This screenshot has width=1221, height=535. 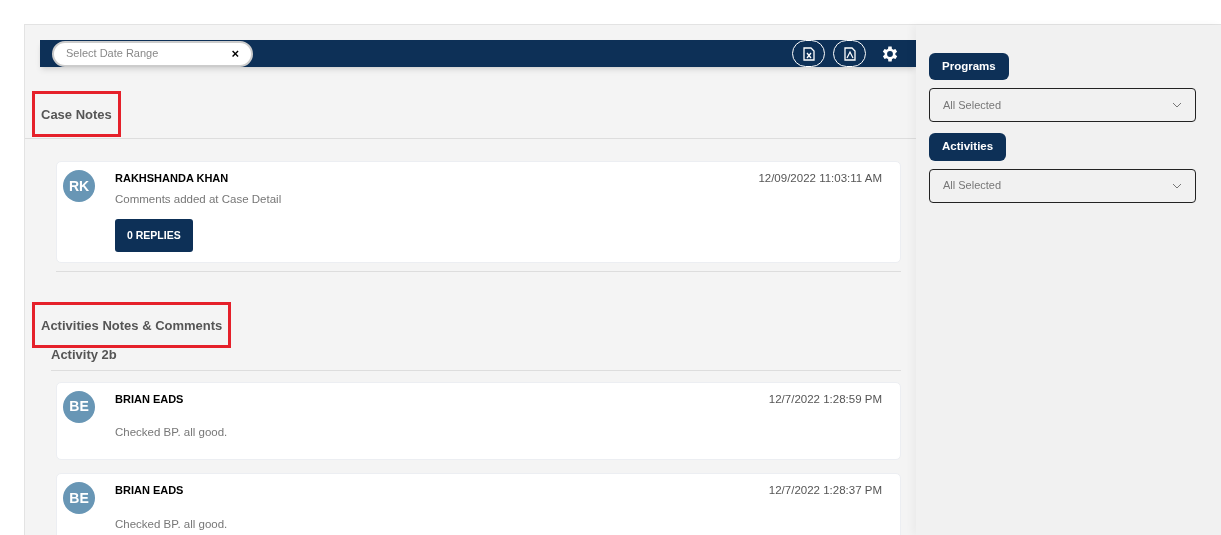 What do you see at coordinates (820, 178) in the screenshot?
I see `timestamp: 12/09/2022 11:03:11 AM` at bounding box center [820, 178].